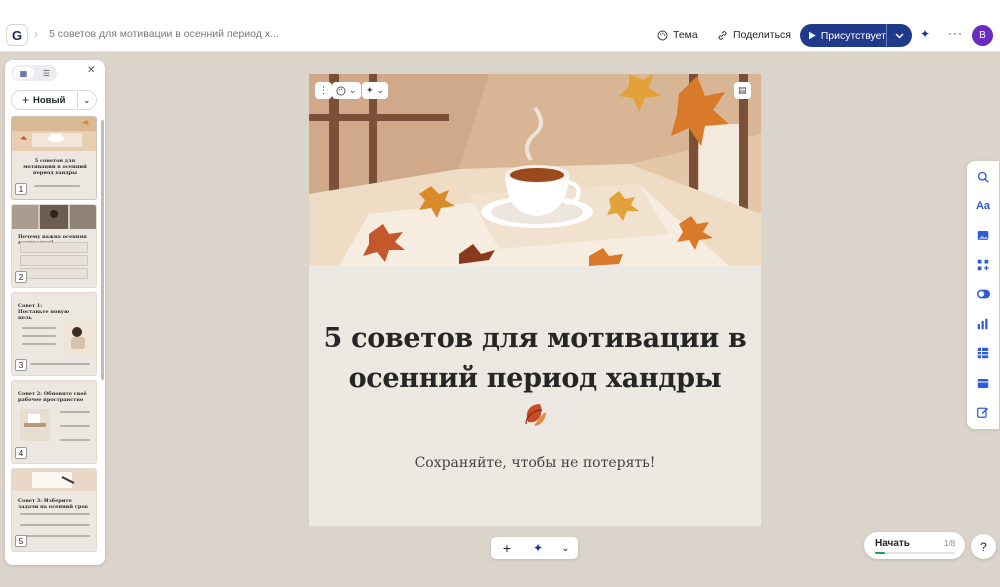 The image size is (1000, 587). What do you see at coordinates (983, 324) in the screenshot?
I see `bar-chart-icon` at bounding box center [983, 324].